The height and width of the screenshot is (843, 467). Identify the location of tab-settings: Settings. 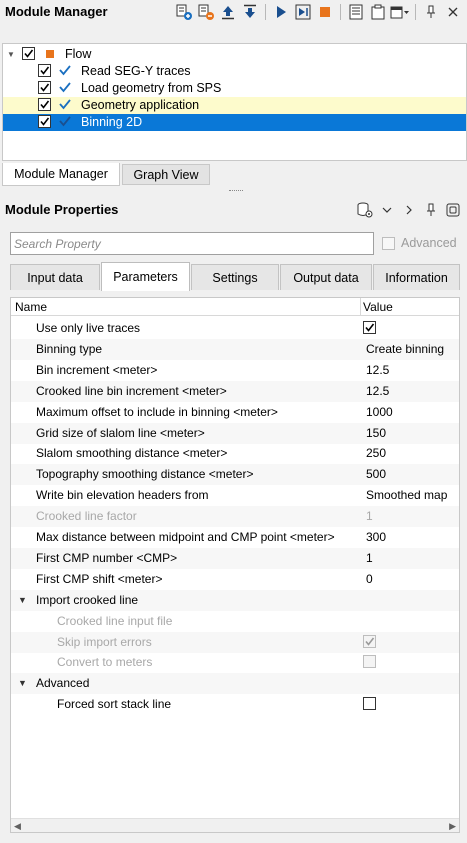
(235, 277).